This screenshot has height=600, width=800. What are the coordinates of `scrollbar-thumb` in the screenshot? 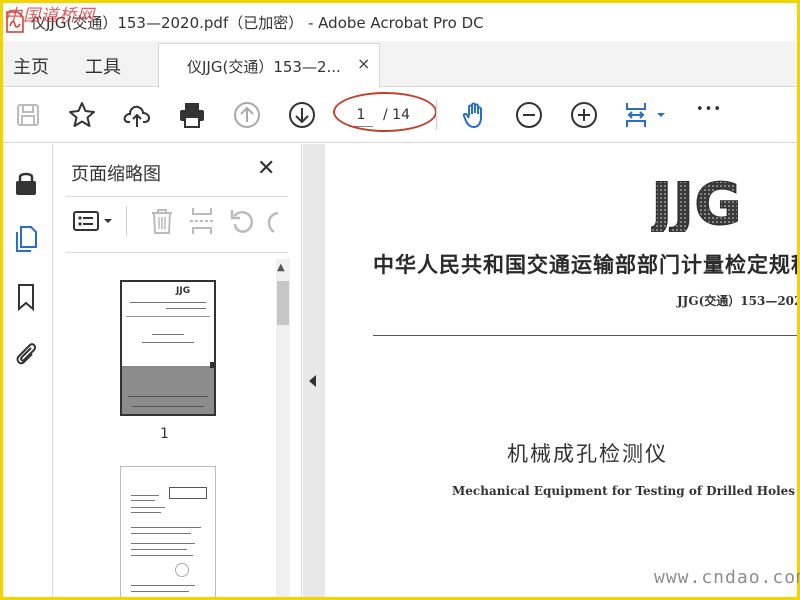 It's located at (283, 303).